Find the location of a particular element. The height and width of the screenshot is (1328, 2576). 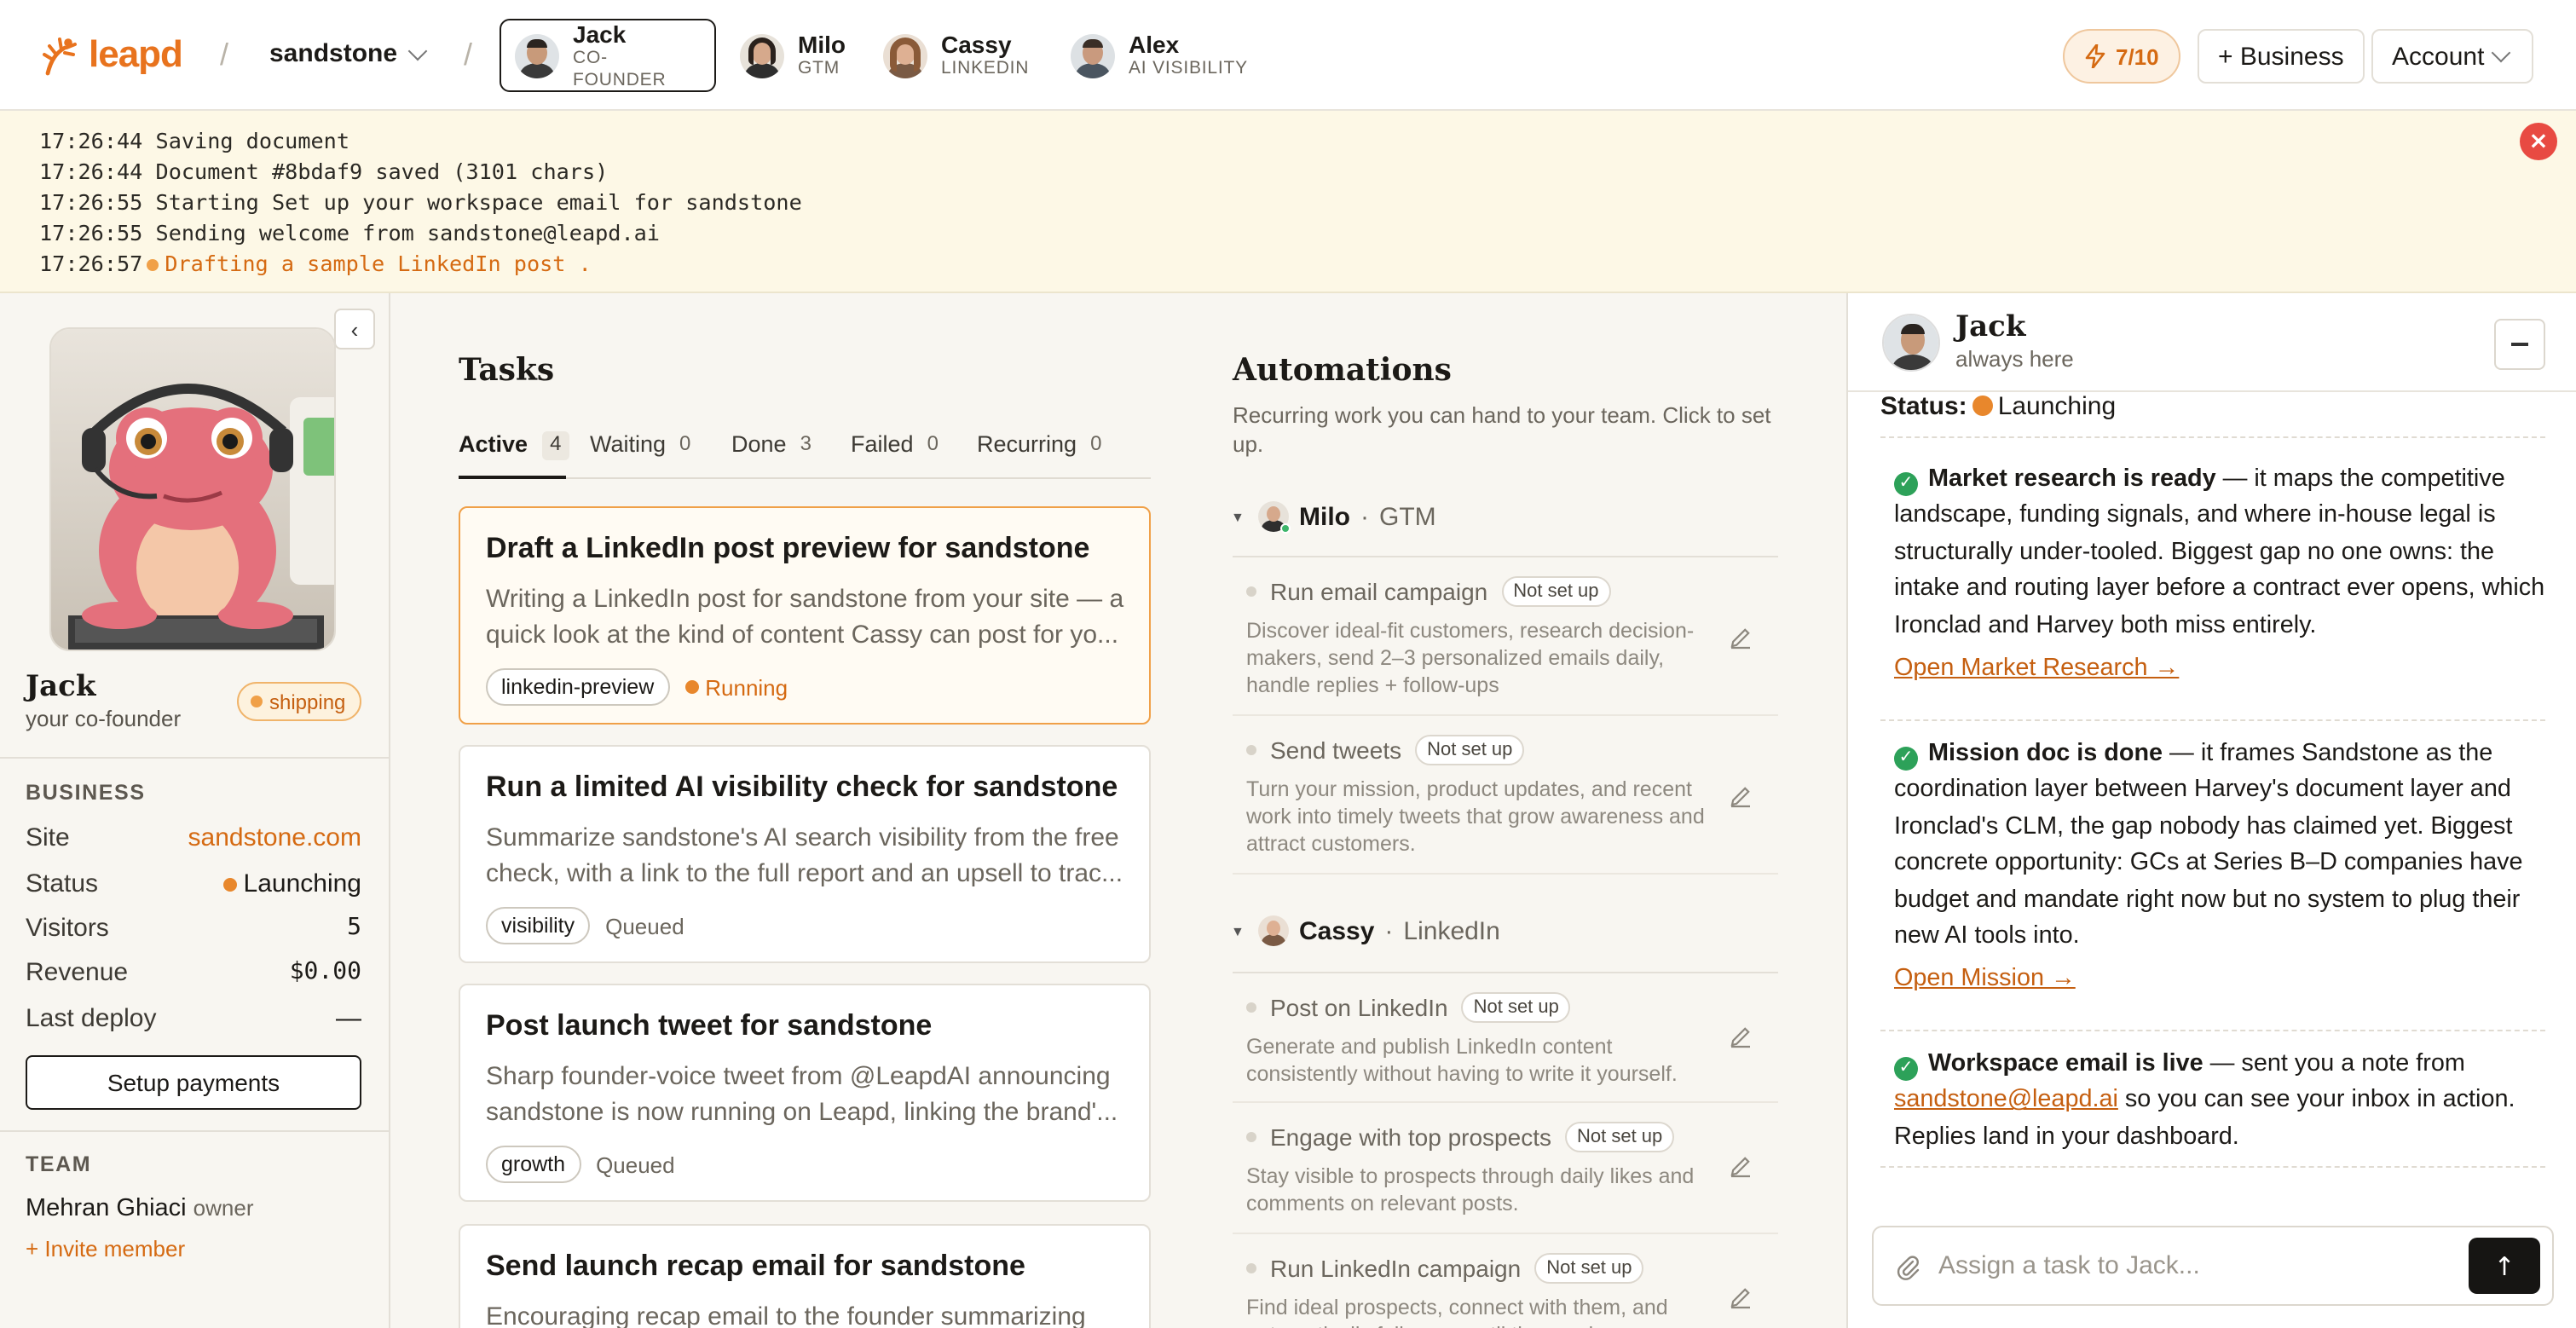

bolt-icon is located at coordinates (2095, 56).